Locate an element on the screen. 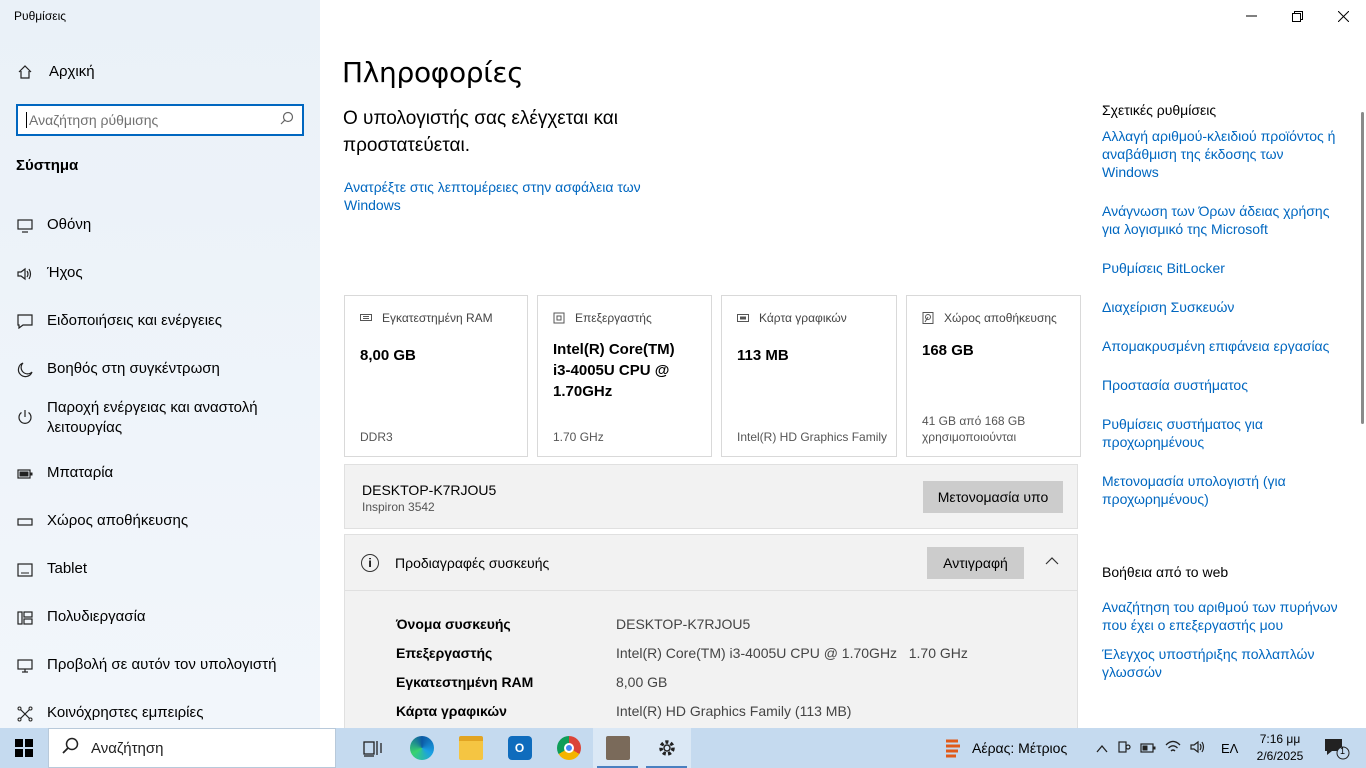 The image size is (1366, 768). related-link-system-protection: Προστασία συστήματος is located at coordinates (1222, 385).